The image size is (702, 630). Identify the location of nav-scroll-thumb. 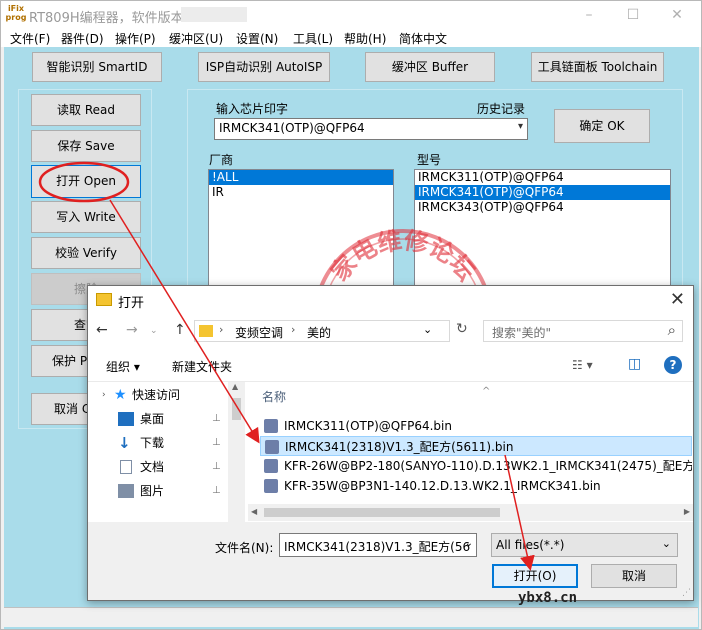
(236, 409).